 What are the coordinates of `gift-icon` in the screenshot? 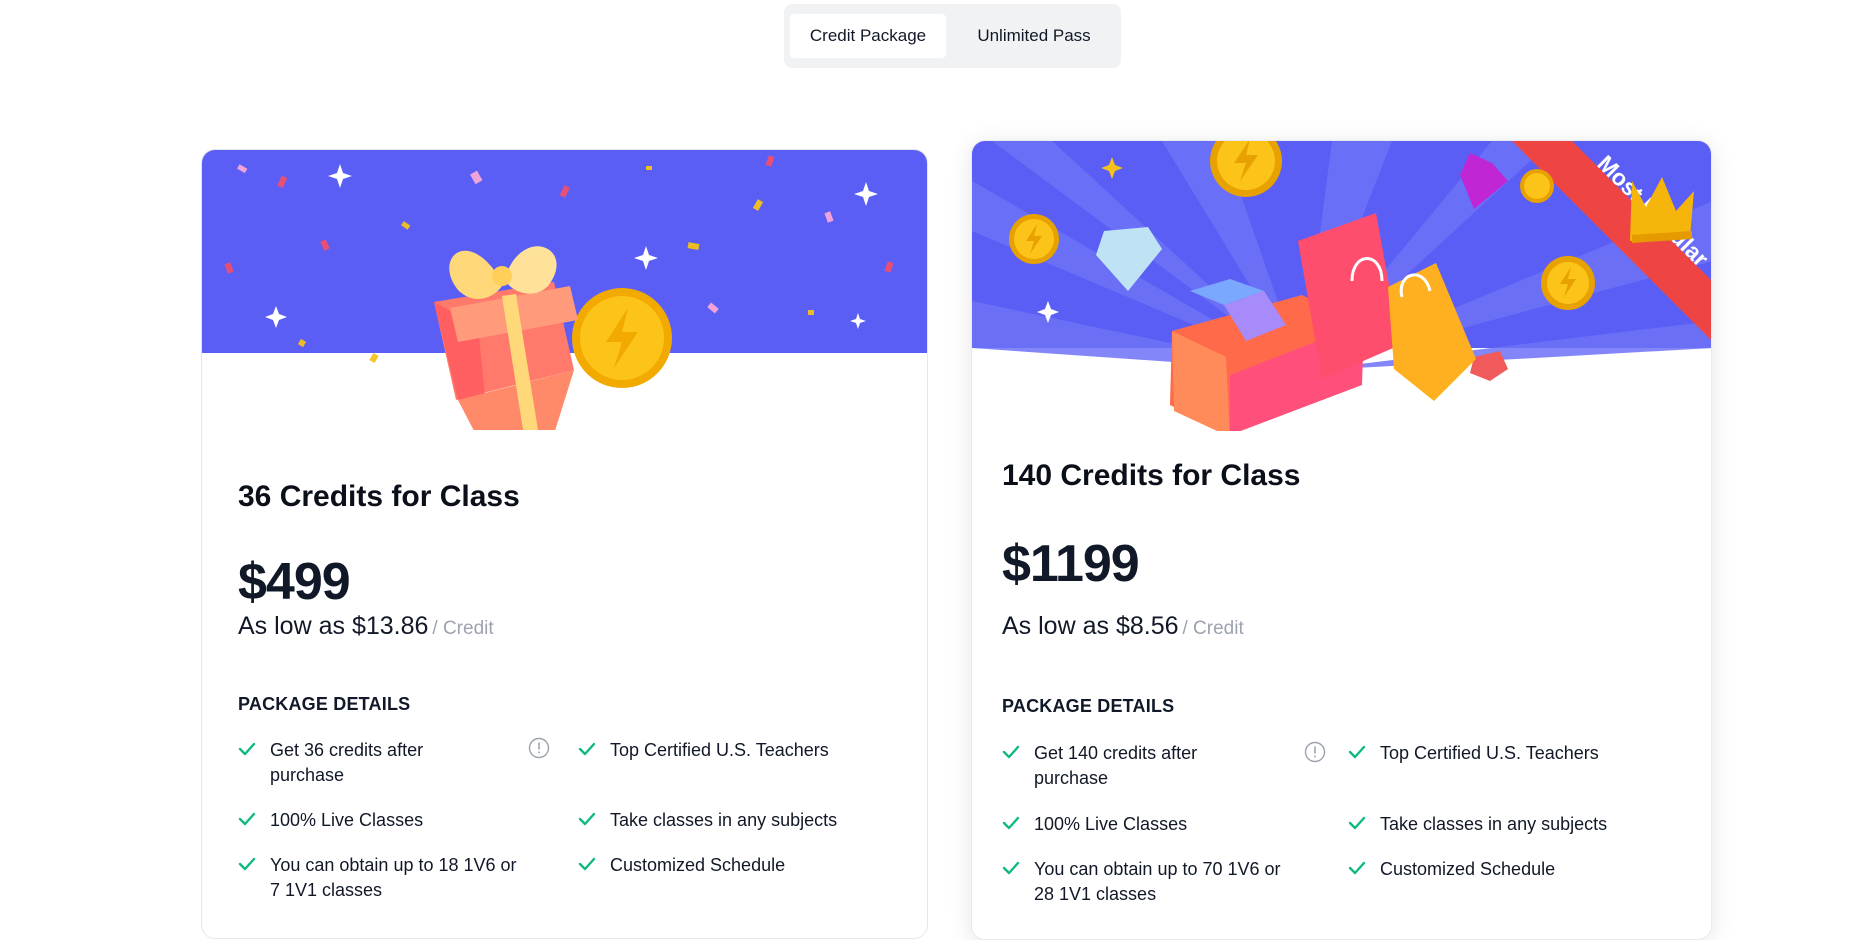 It's located at (506, 338).